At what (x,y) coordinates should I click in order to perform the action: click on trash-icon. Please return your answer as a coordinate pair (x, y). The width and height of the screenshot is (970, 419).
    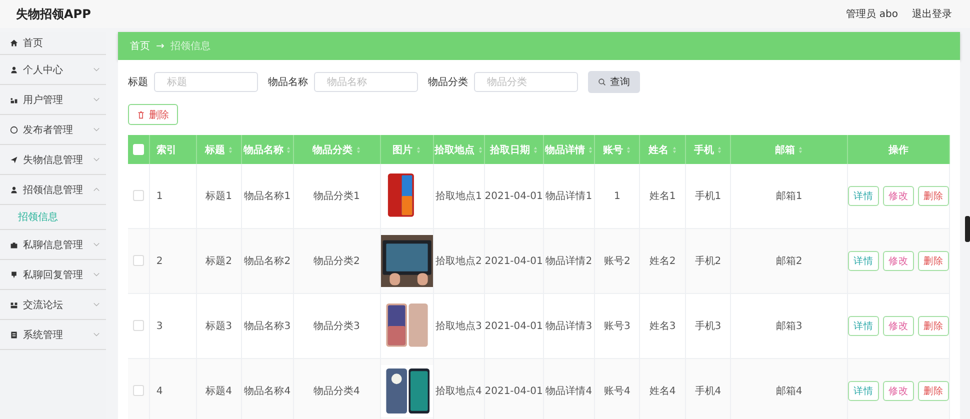
    Looking at the image, I should click on (141, 114).